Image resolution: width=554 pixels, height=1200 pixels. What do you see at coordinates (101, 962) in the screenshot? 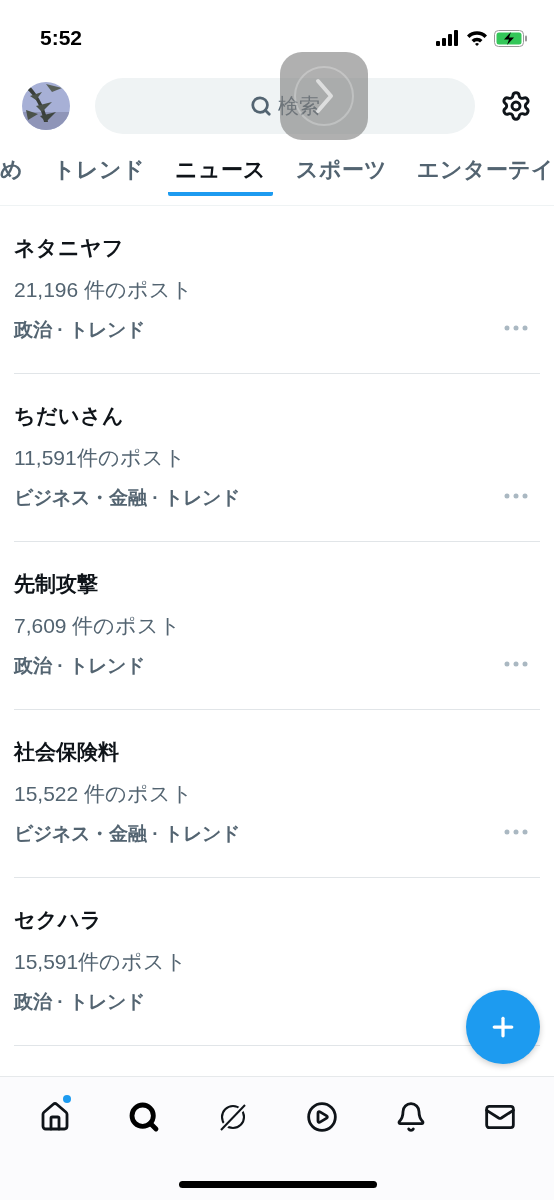
I see `post-count: 15,591件のポスト` at bounding box center [101, 962].